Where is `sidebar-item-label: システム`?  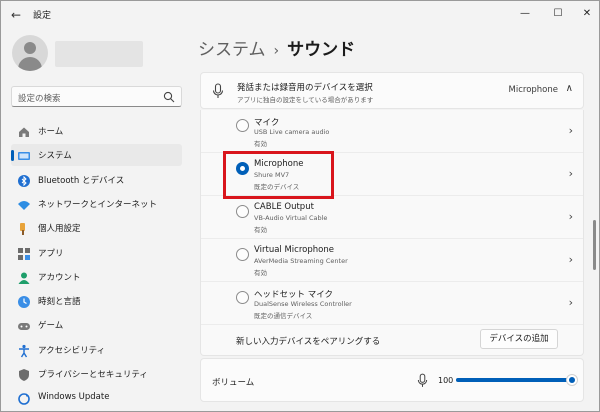 sidebar-item-label: システム is located at coordinates (55, 156).